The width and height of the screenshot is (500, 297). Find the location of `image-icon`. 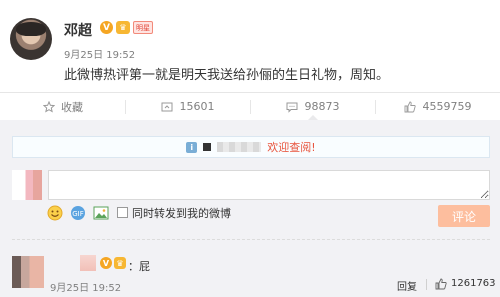

image-icon is located at coordinates (100, 212).